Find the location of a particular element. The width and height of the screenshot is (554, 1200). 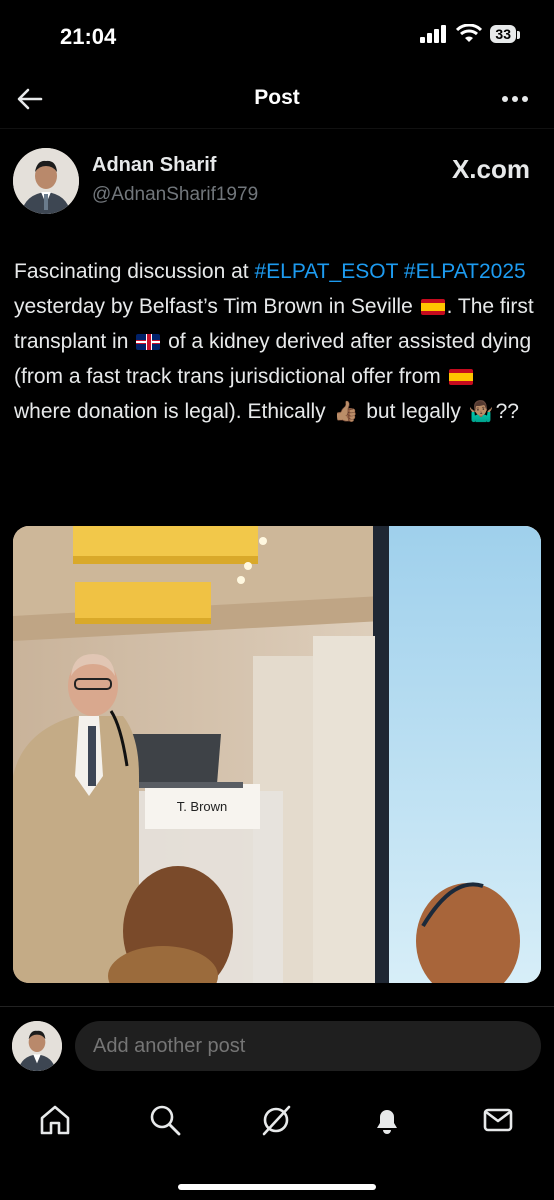

author-avatar is located at coordinates (46, 181).